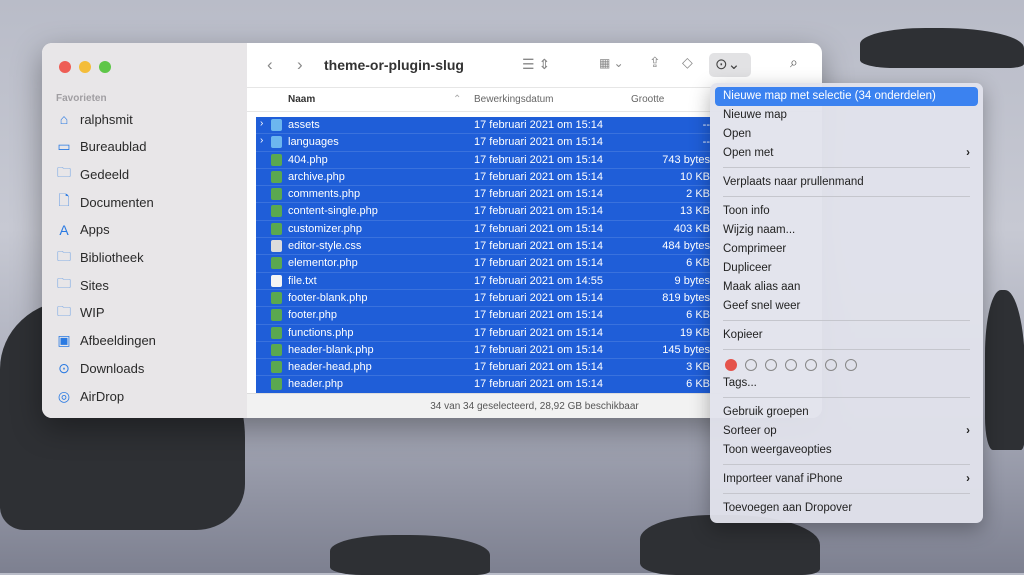  What do you see at coordinates (301, 99) in the screenshot?
I see `column-name: Naam` at bounding box center [301, 99].